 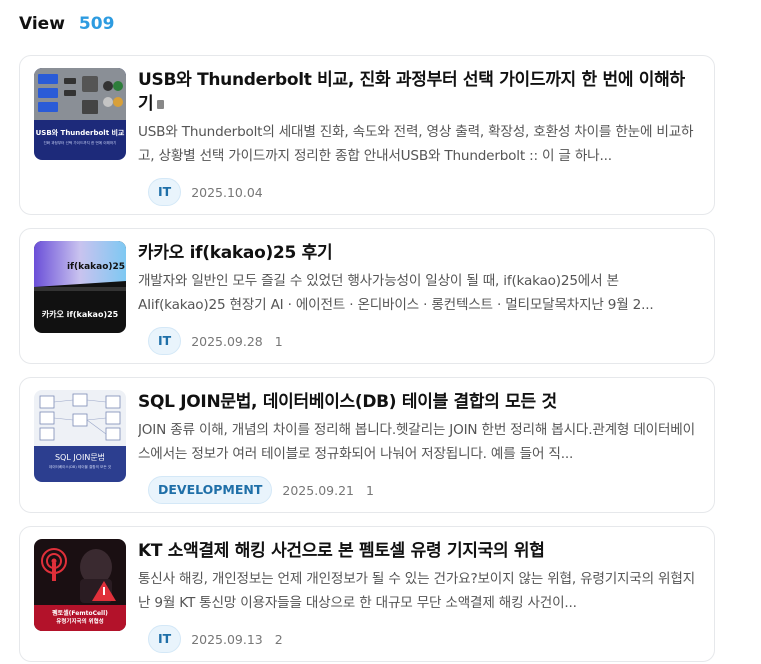 I want to click on post-thumbnail: if(kakao)25 카카오 if(kakao)25, so click(x=80, y=287).